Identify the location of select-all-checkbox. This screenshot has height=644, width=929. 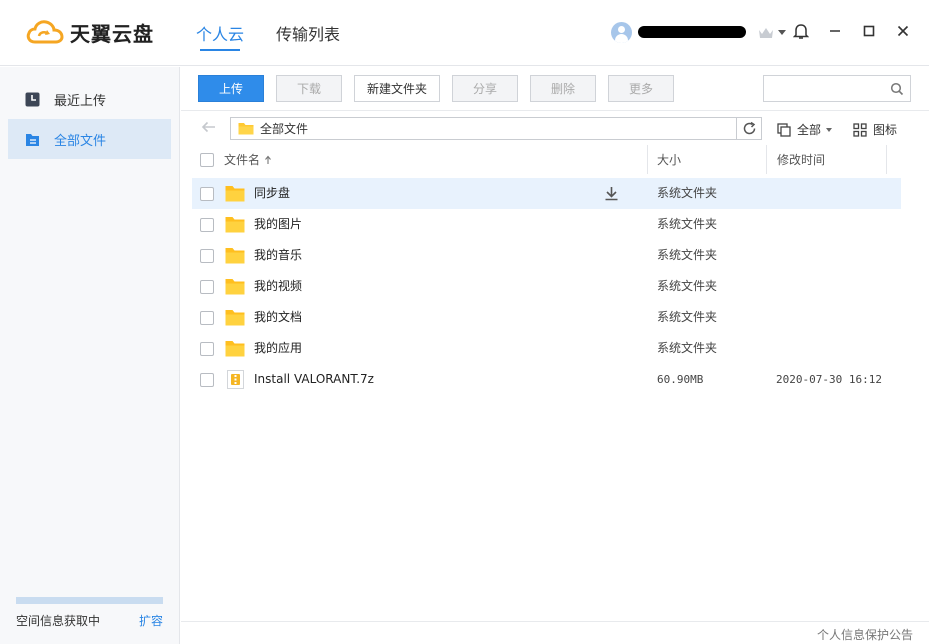
(207, 159).